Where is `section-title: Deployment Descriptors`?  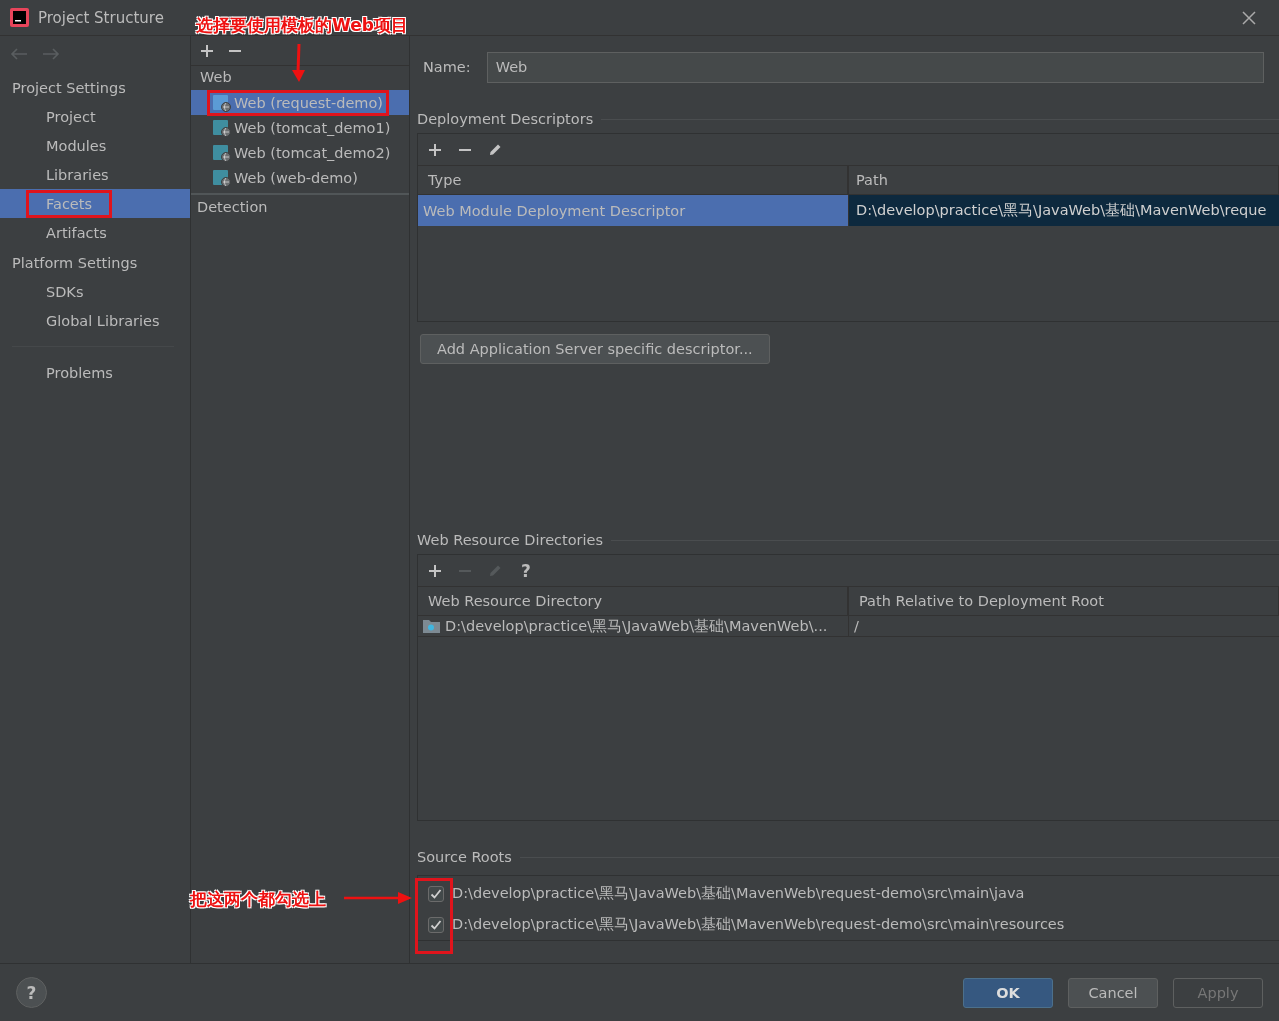
section-title: Deployment Descriptors is located at coordinates (848, 119).